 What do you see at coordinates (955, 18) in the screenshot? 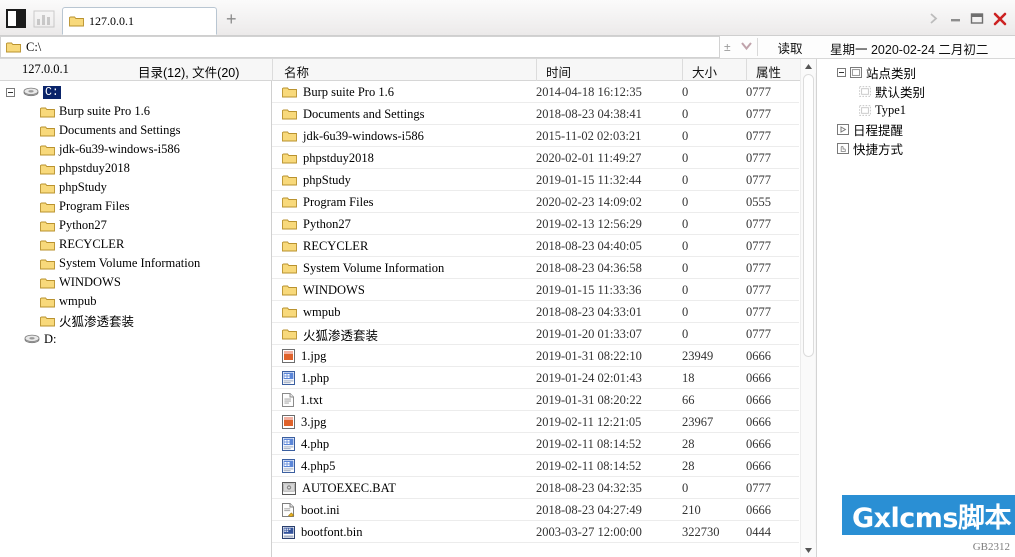
I see `minimize-button` at bounding box center [955, 18].